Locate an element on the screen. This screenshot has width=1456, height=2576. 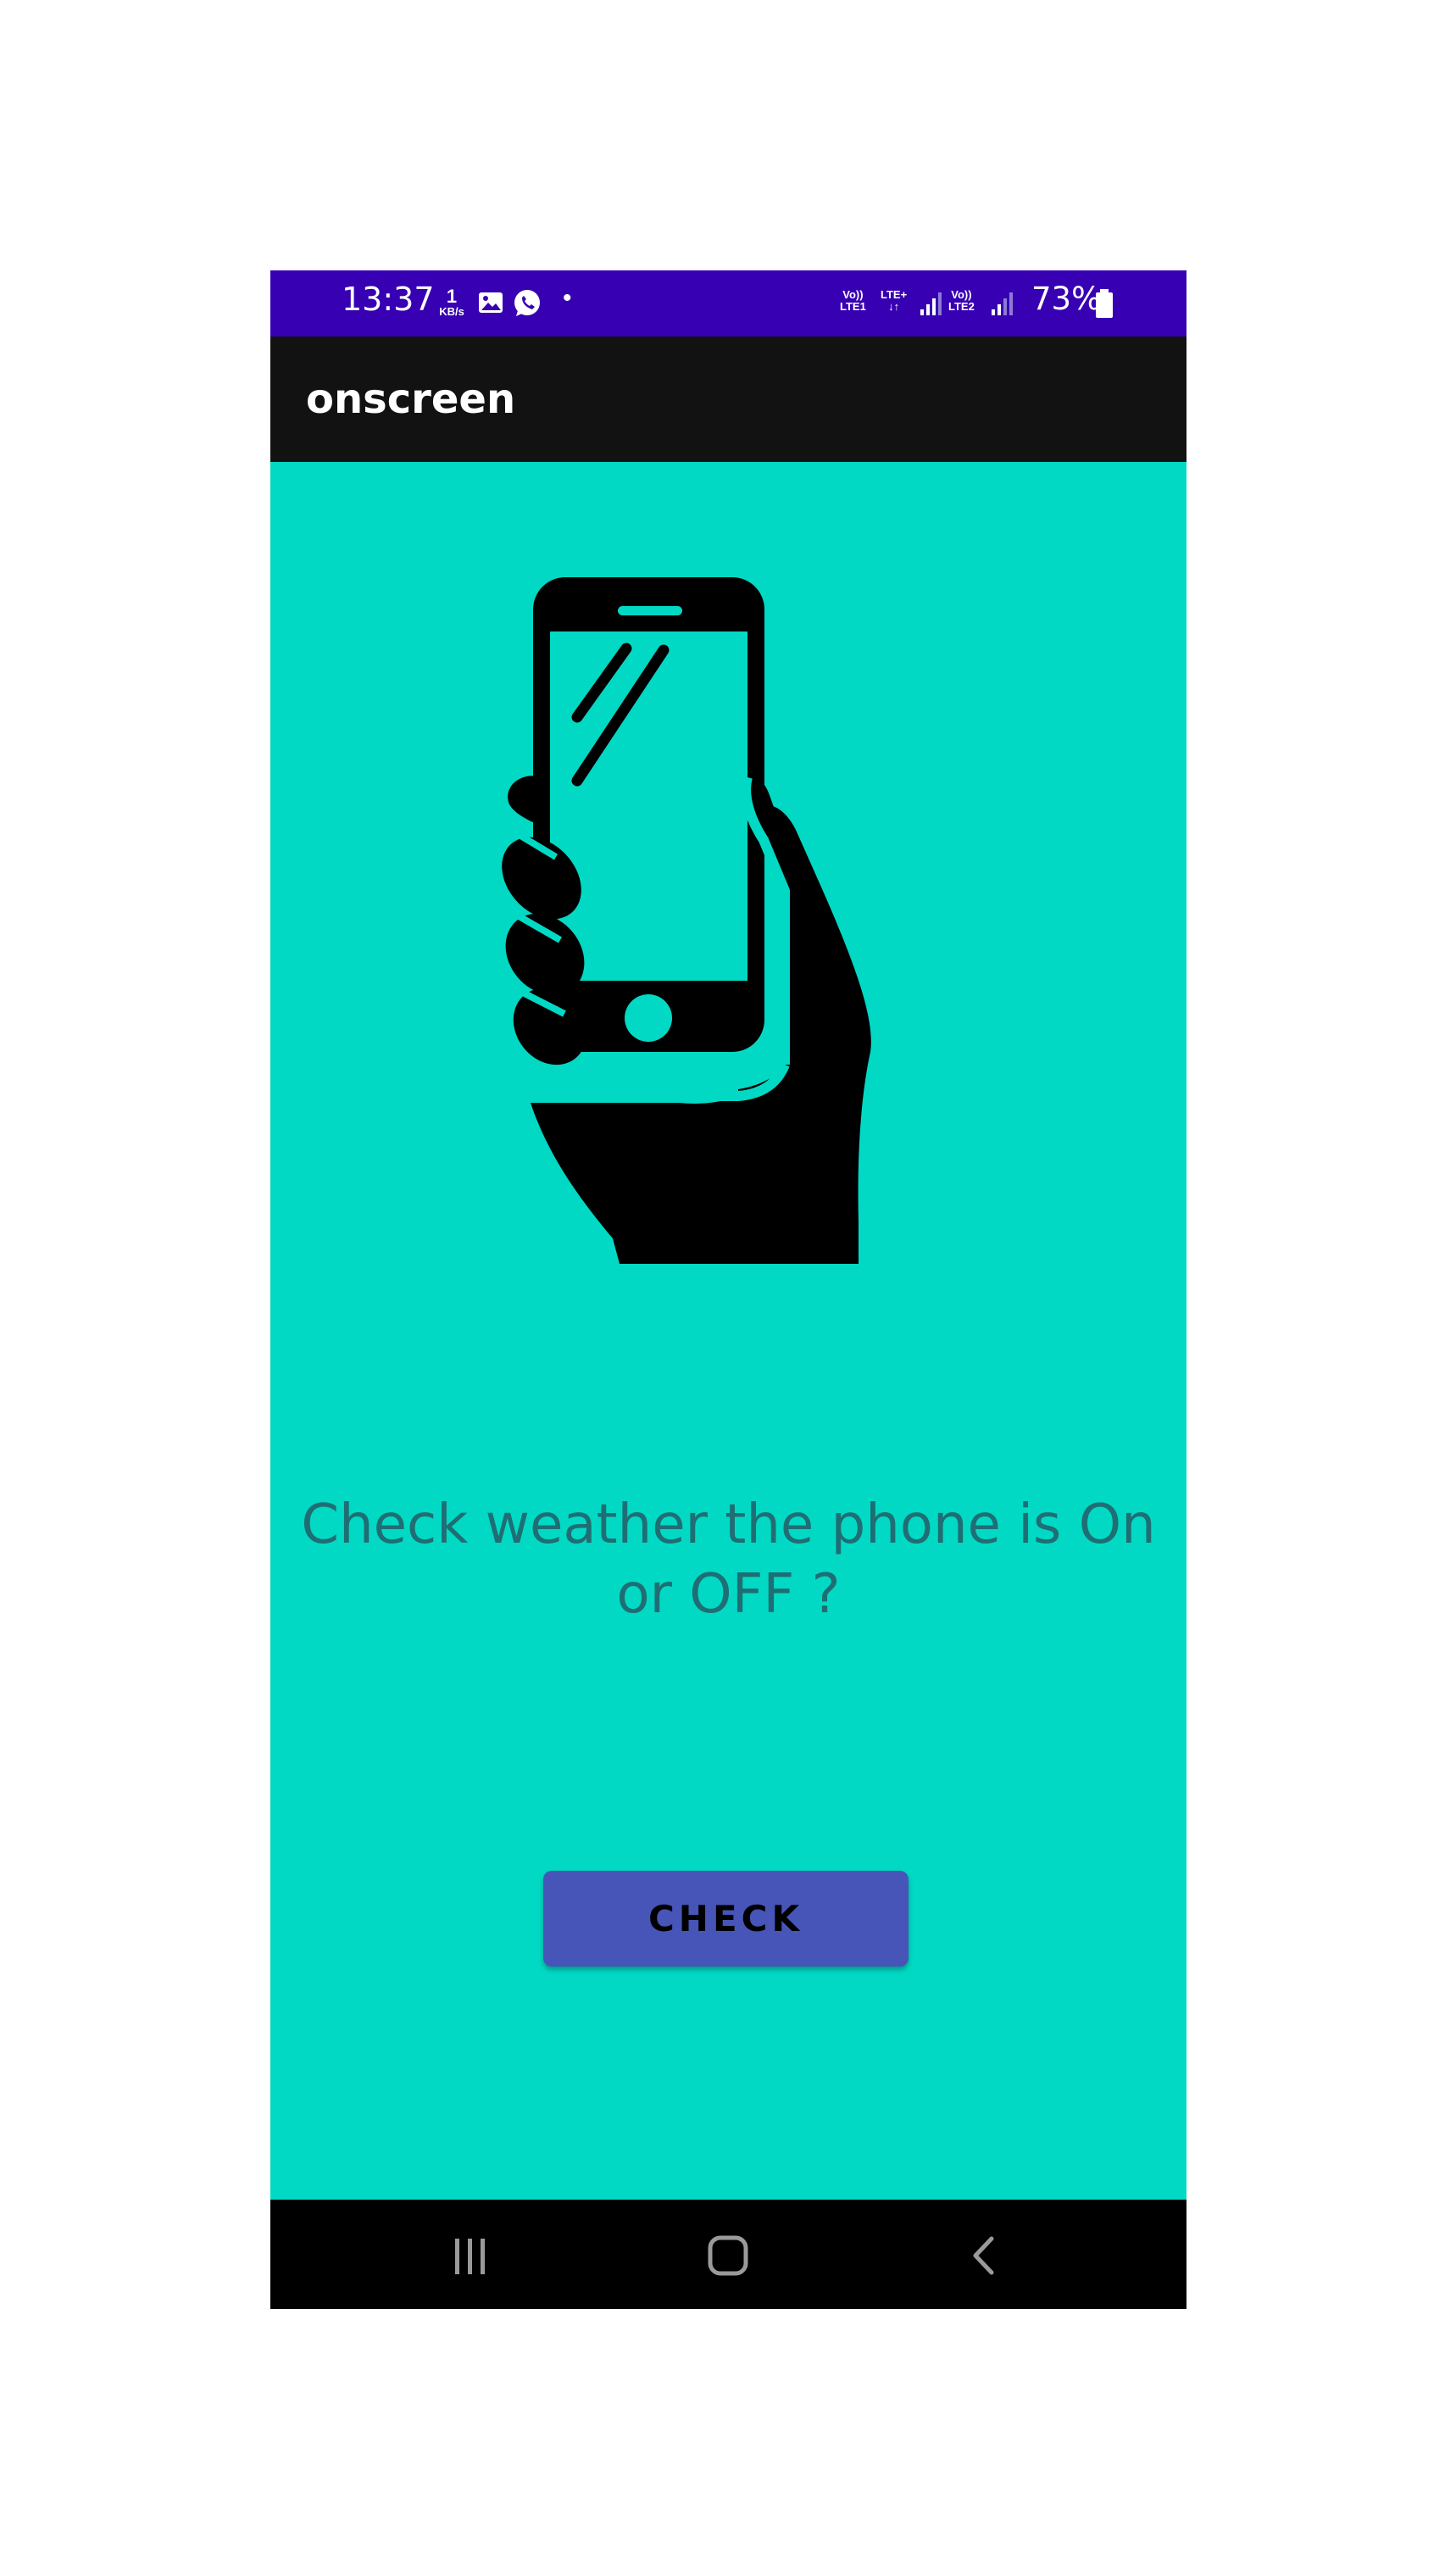
sim1-label: LTE1 is located at coordinates (853, 306).